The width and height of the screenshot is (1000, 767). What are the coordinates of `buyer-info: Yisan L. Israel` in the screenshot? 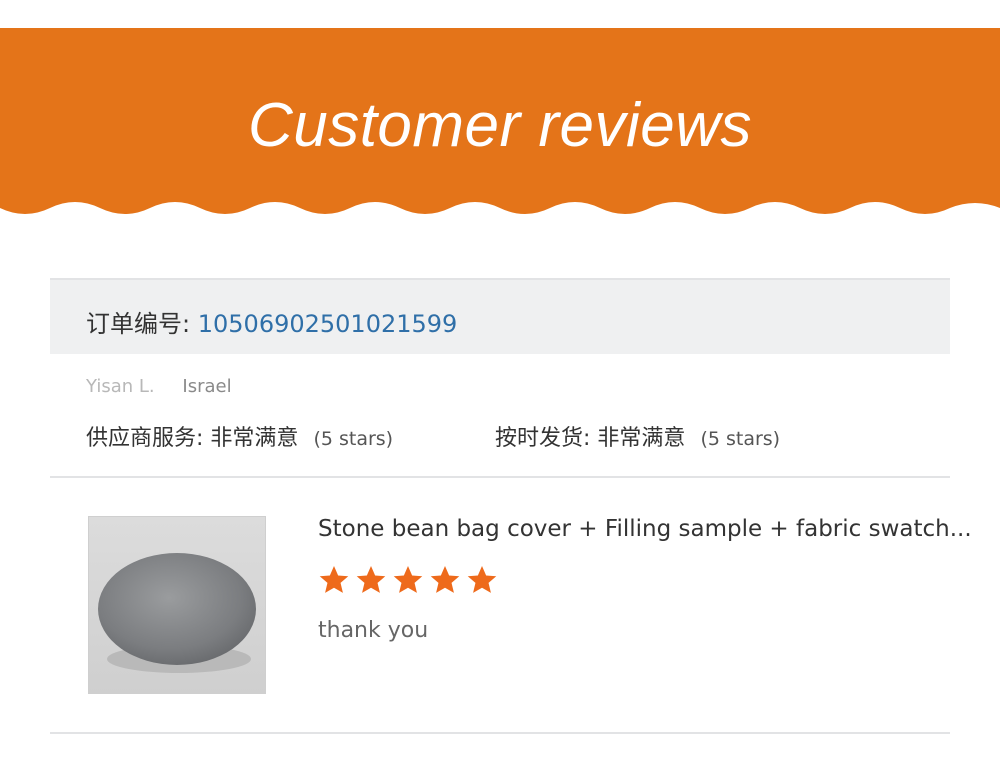 It's located at (159, 386).